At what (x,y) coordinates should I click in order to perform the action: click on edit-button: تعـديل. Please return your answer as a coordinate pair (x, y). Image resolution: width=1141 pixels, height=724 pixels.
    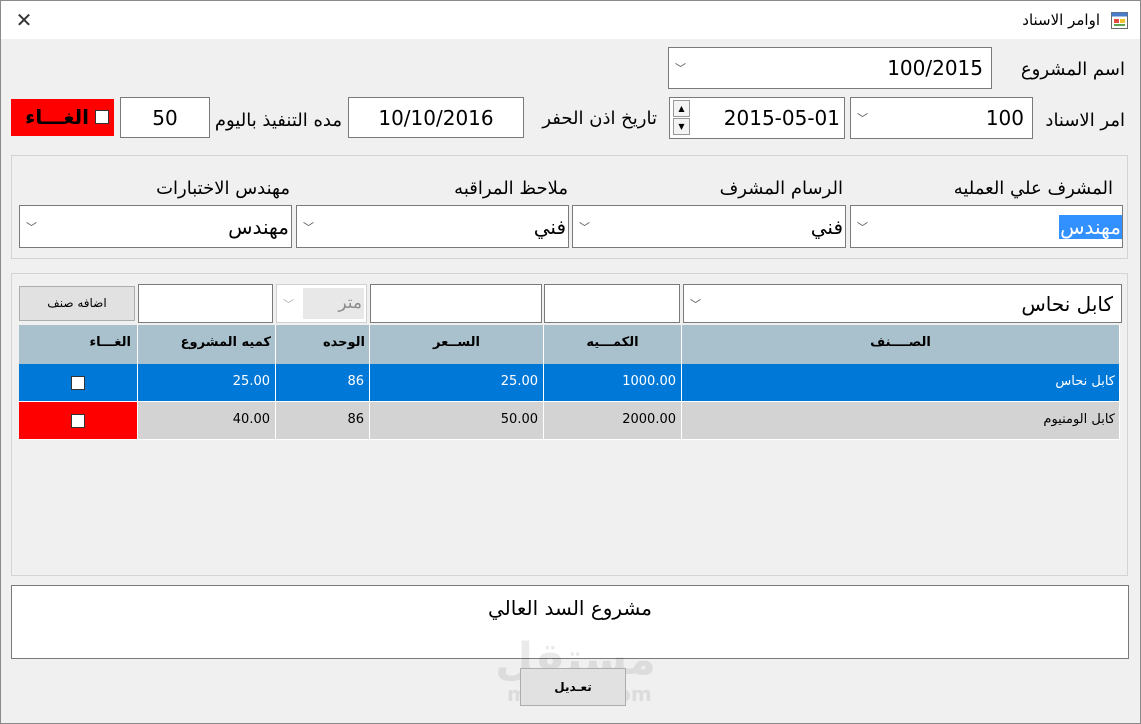
    Looking at the image, I should click on (573, 687).